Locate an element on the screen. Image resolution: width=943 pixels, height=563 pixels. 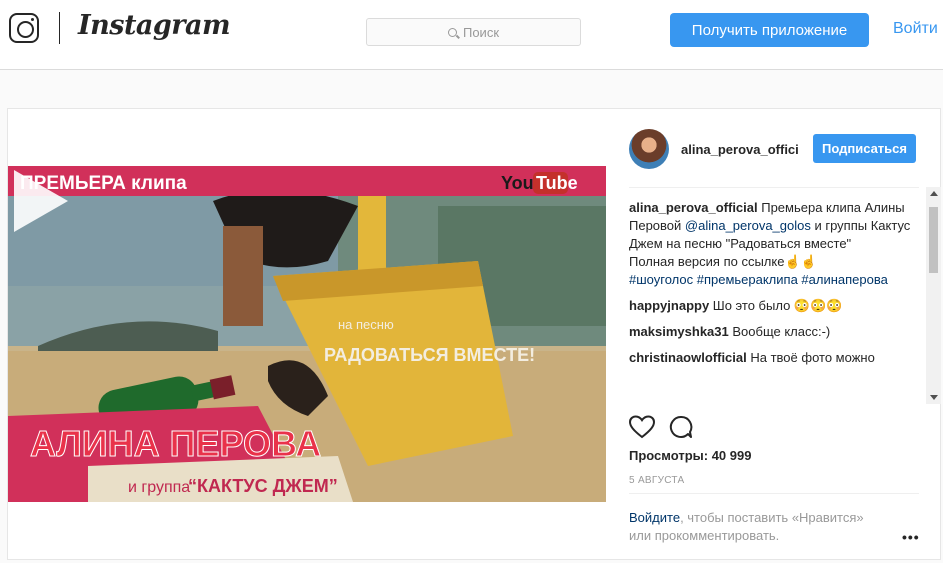
instagram-wordmark: Instagram is located at coordinates (154, 25).